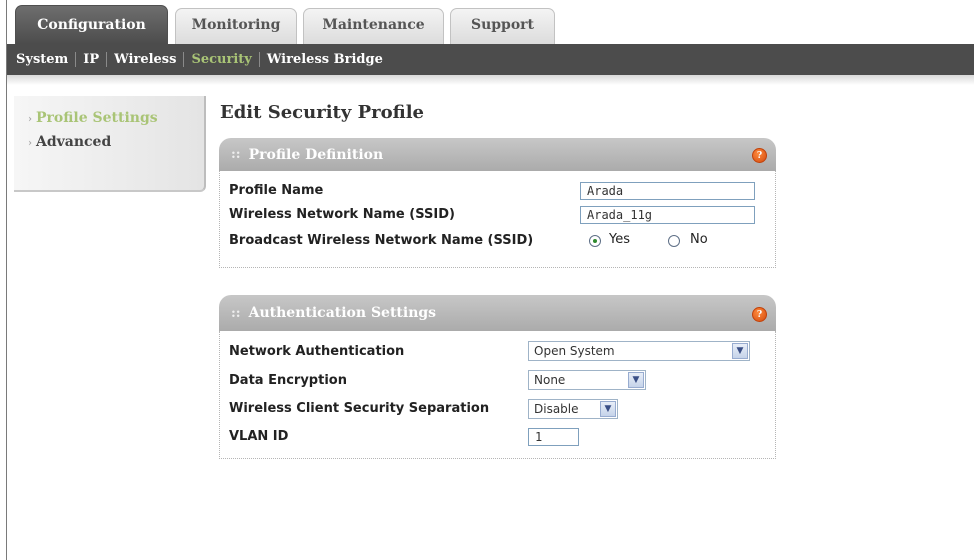  What do you see at coordinates (497, 313) in the screenshot?
I see `panel-header: :: Authentication Settings ?` at bounding box center [497, 313].